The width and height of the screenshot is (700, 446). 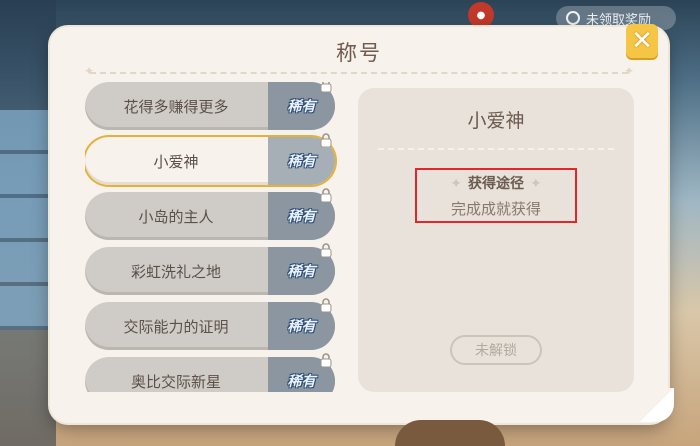 What do you see at coordinates (481, 15) in the screenshot?
I see `top-badge-icon: ●` at bounding box center [481, 15].